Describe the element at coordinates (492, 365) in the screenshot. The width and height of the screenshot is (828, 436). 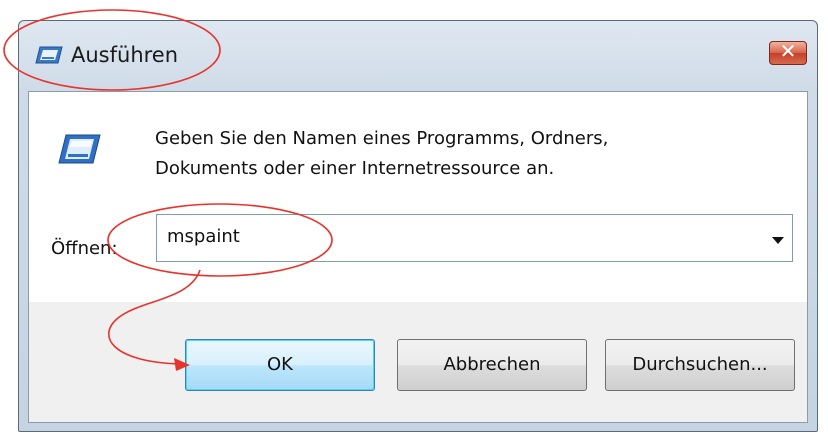
I see `cancel-button: Abbrechen` at that location.